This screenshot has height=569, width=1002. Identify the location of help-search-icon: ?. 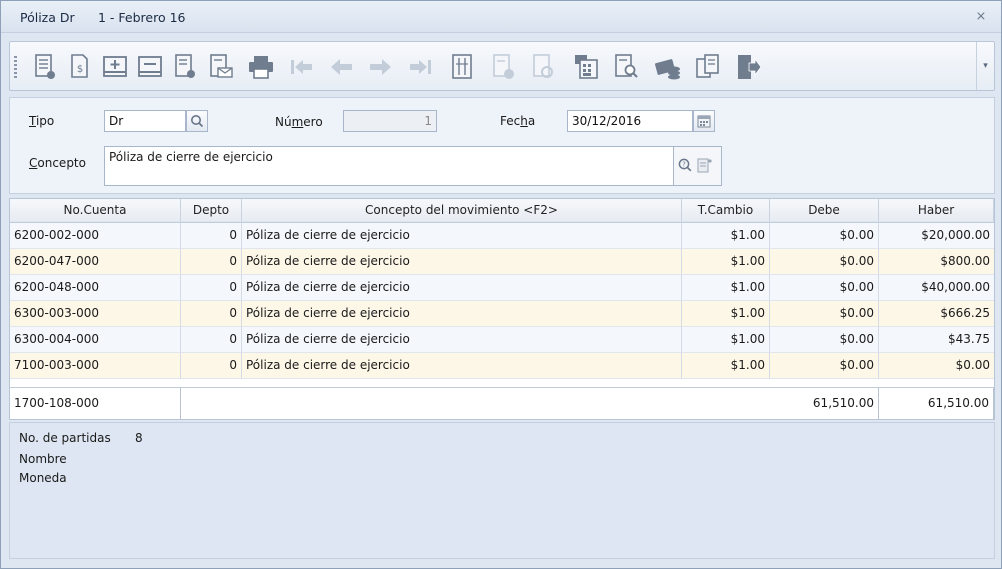
(685, 165).